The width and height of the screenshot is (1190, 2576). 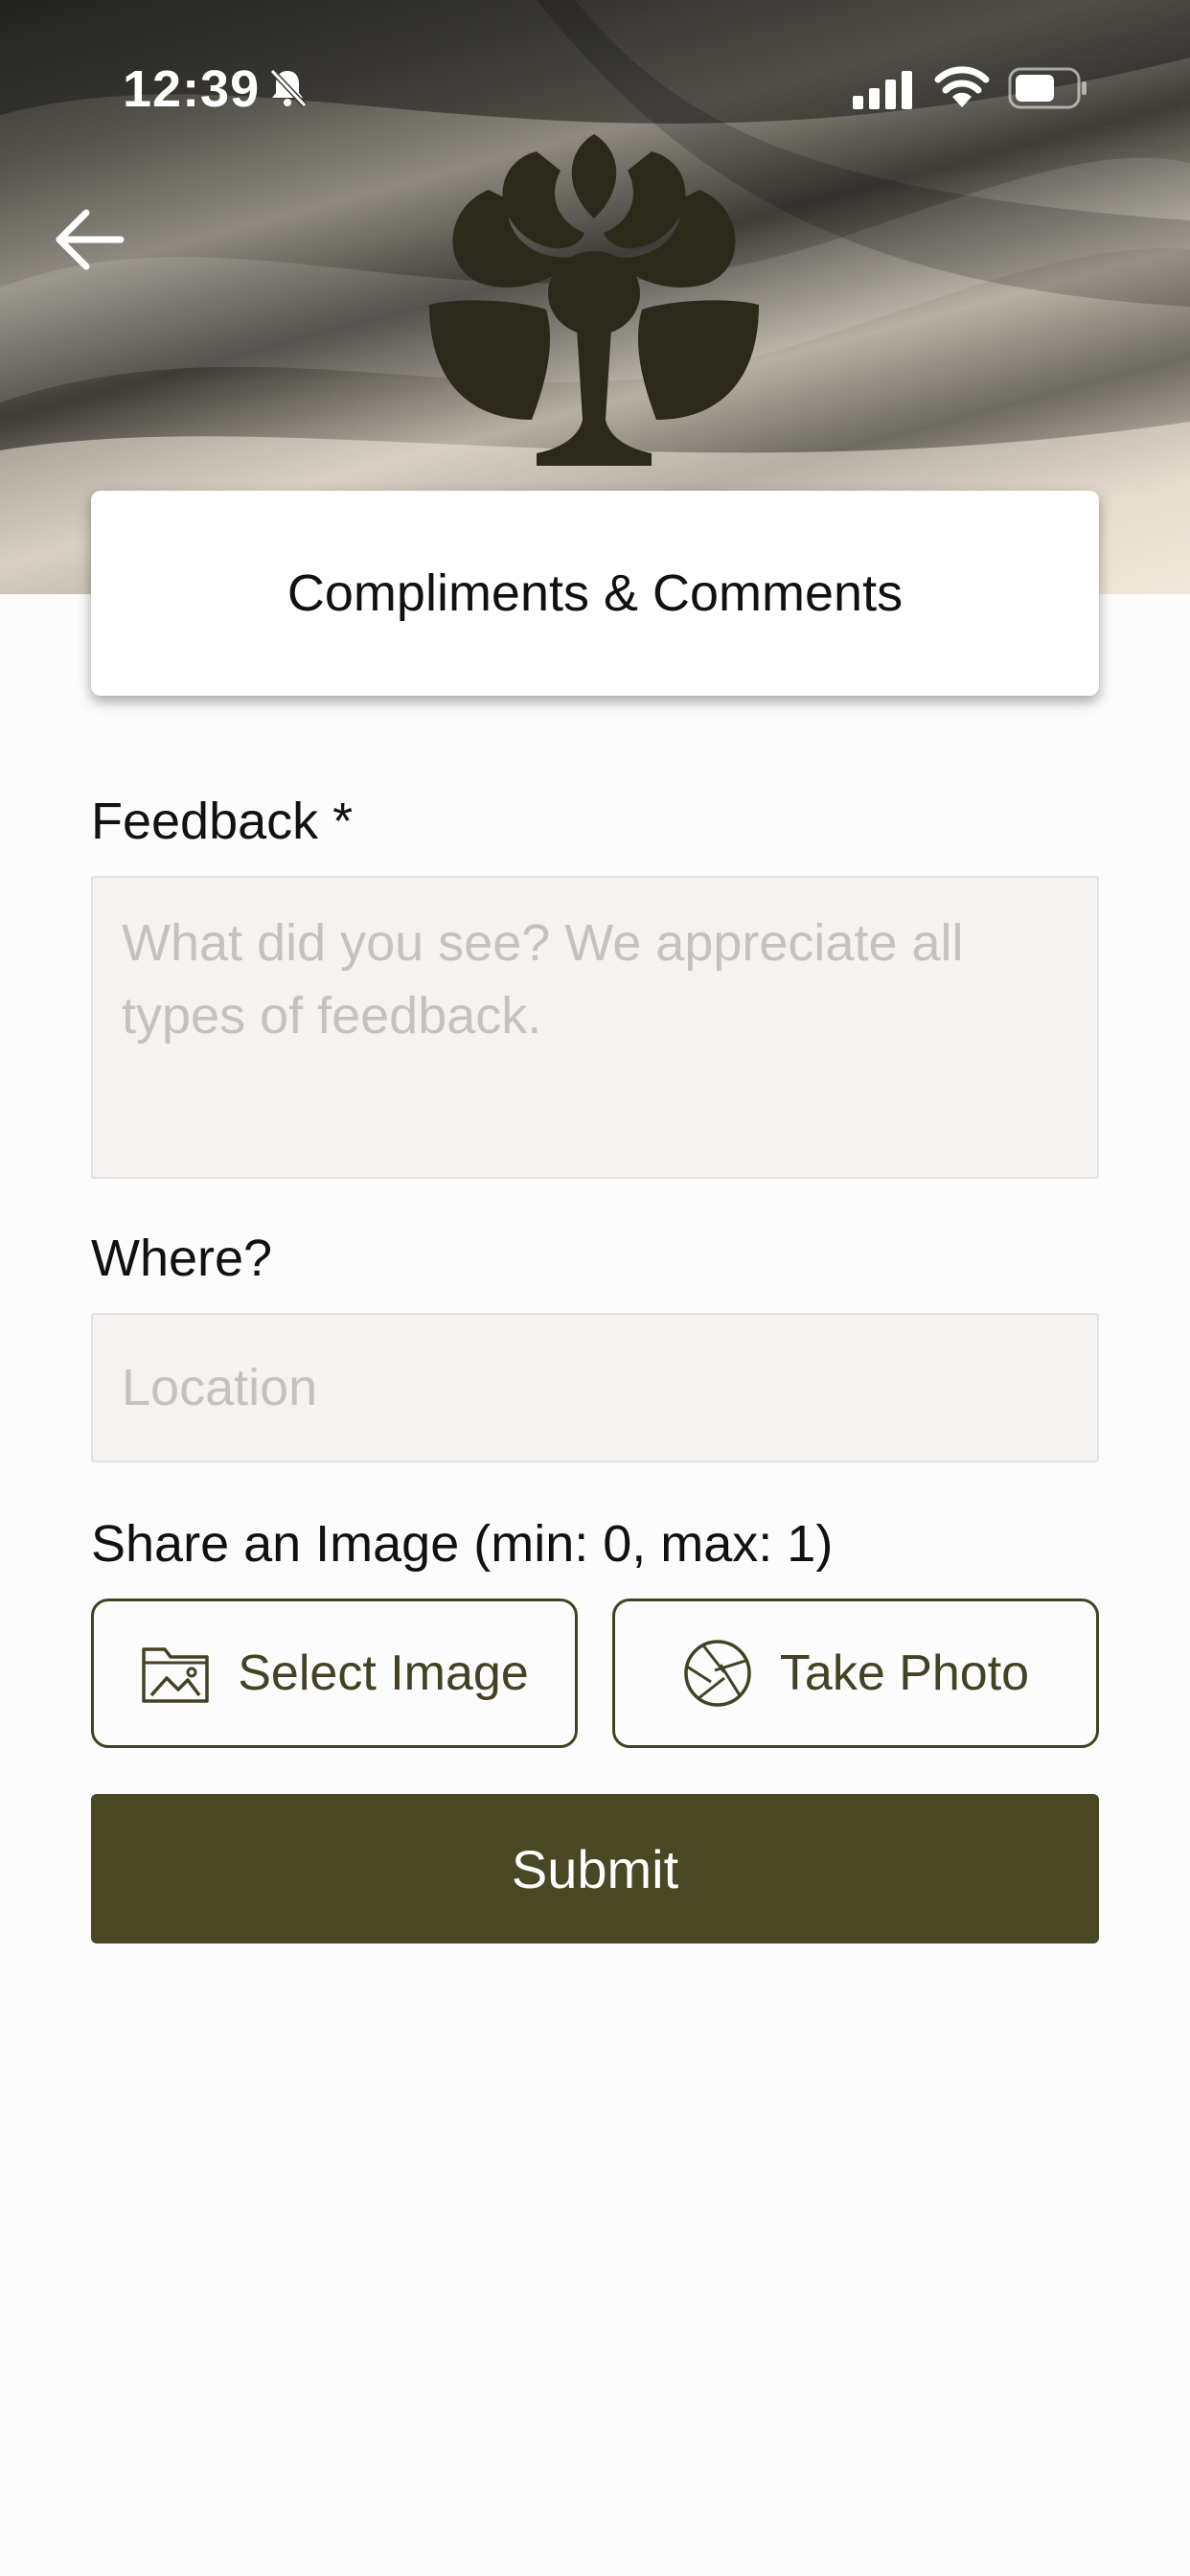 I want to click on signal-icon, so click(x=883, y=90).